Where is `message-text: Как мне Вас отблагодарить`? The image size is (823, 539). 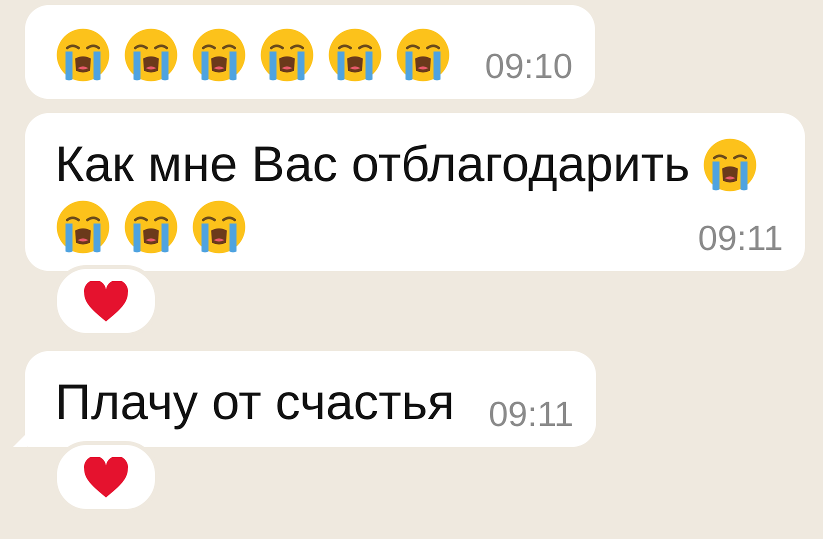 message-text: Как мне Вас отблагодарить is located at coordinates (372, 164).